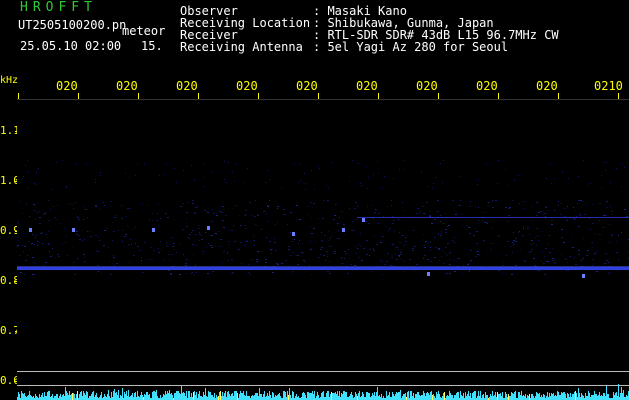 This screenshot has width=629, height=400. I want to click on meteor-ping, so click(343, 230).